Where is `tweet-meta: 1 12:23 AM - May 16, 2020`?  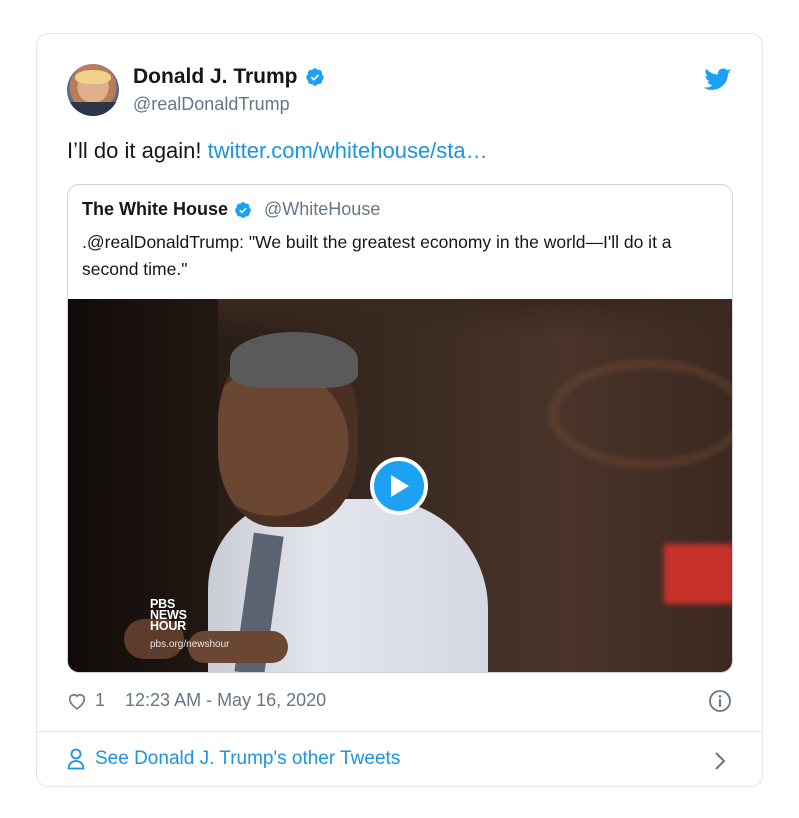 tweet-meta: 1 12:23 AM - May 16, 2020 is located at coordinates (196, 700).